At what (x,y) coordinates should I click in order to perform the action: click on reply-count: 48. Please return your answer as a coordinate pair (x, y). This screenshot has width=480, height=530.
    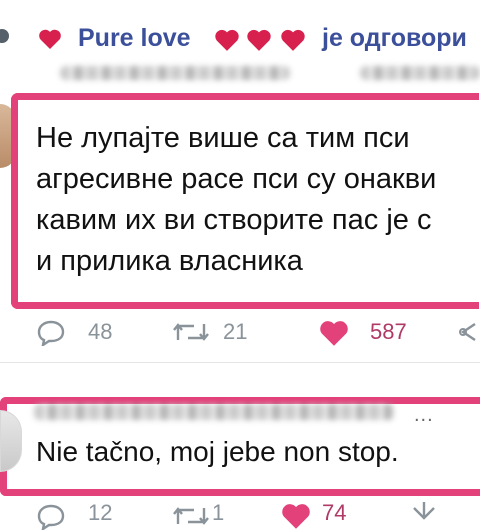
    Looking at the image, I should click on (100, 331).